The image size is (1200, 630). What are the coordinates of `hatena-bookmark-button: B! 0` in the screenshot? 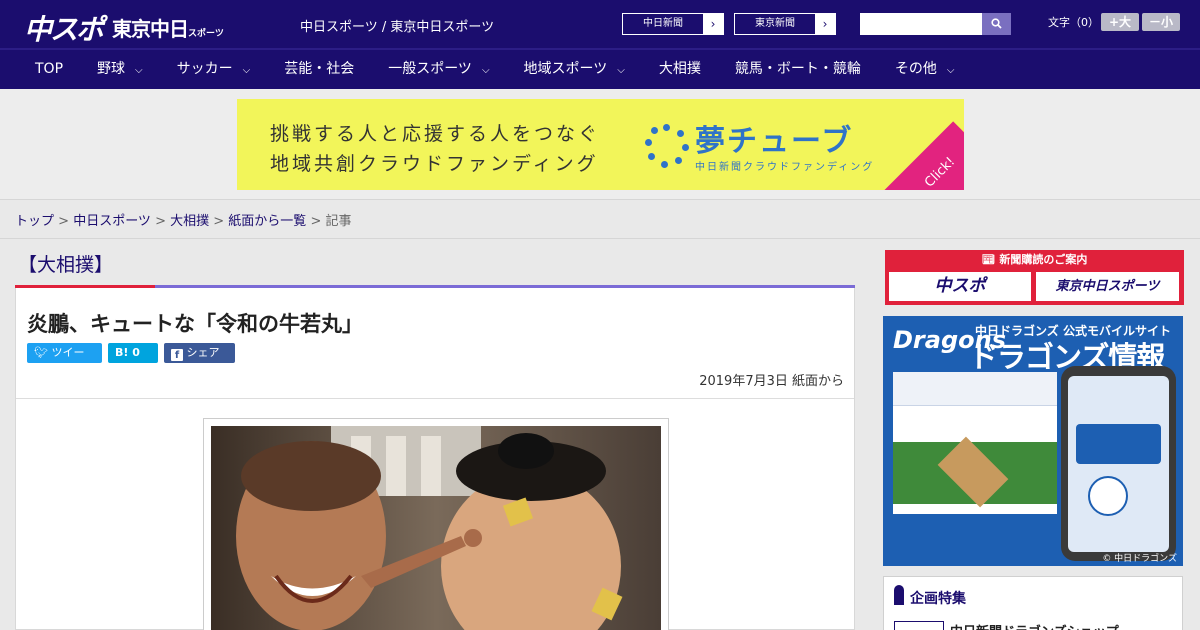 It's located at (133, 353).